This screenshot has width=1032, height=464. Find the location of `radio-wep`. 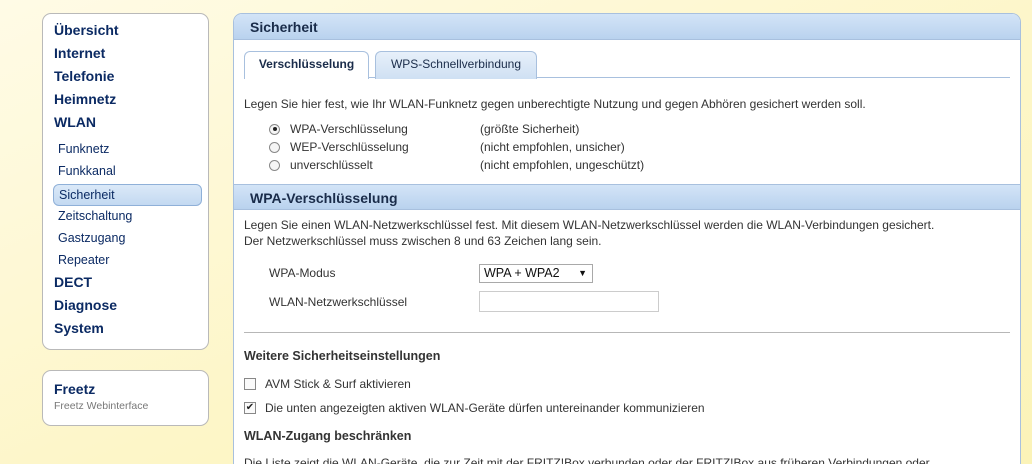

radio-wep is located at coordinates (274, 147).